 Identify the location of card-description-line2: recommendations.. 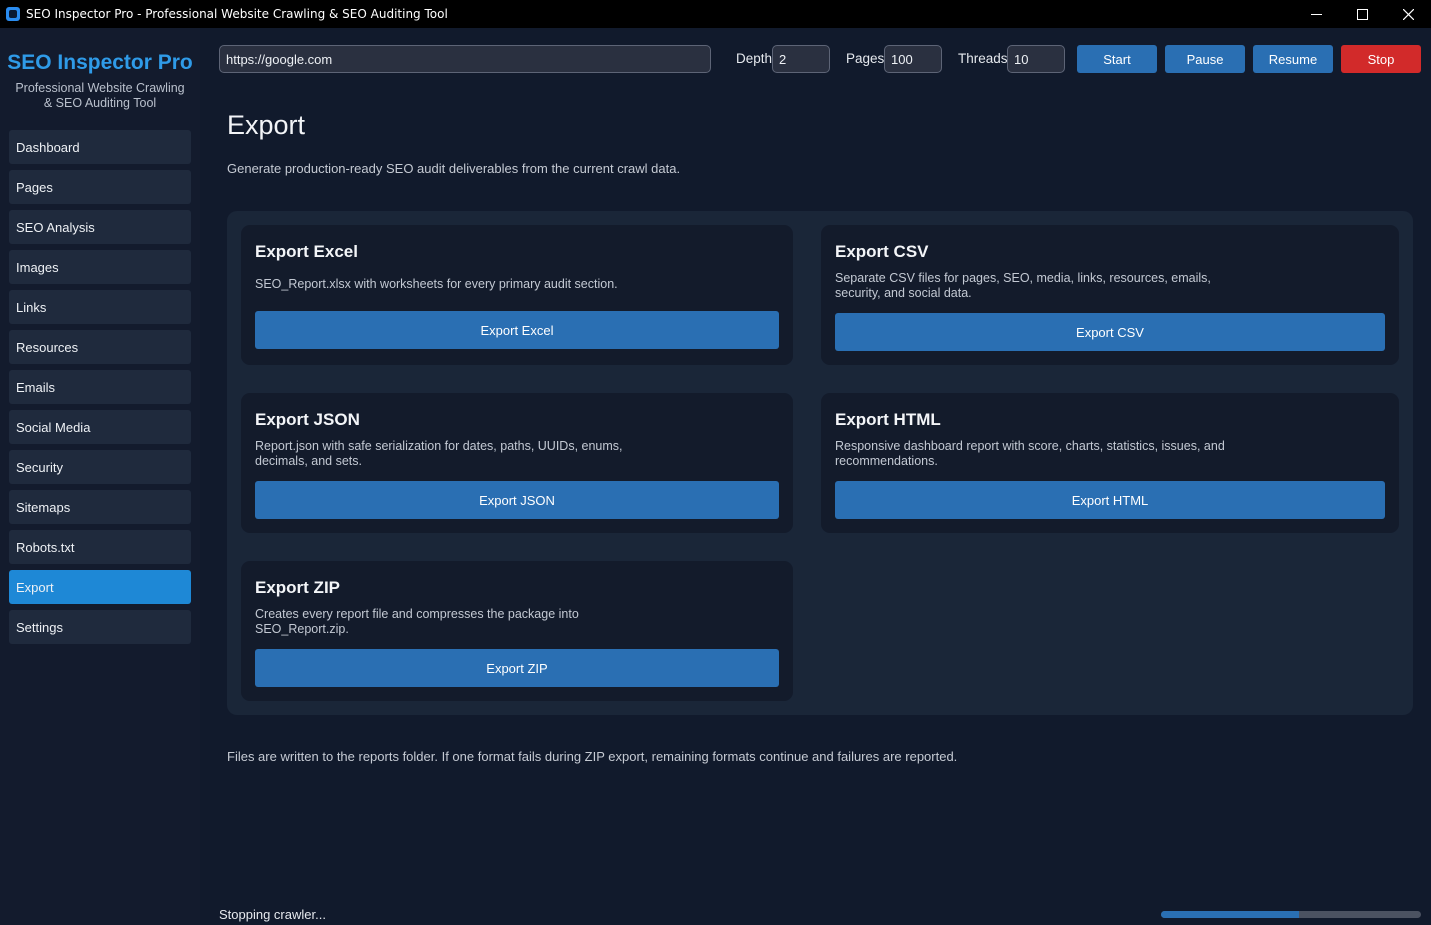
(886, 461).